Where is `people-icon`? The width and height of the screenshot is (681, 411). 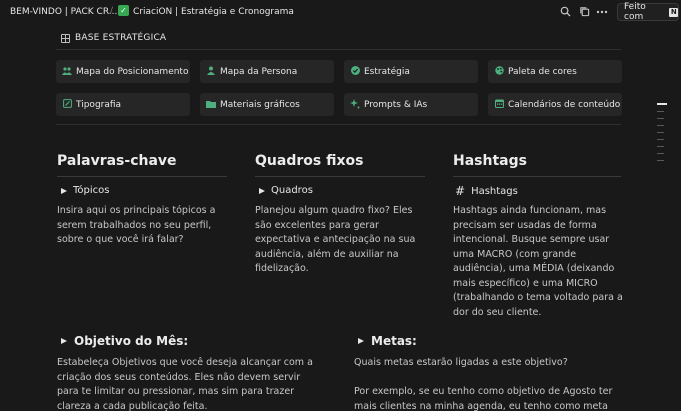 people-icon is located at coordinates (67, 71).